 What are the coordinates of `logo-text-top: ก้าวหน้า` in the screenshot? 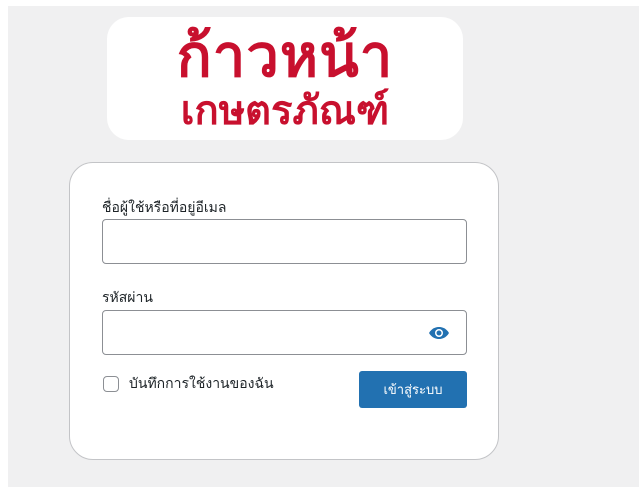 It's located at (285, 56).